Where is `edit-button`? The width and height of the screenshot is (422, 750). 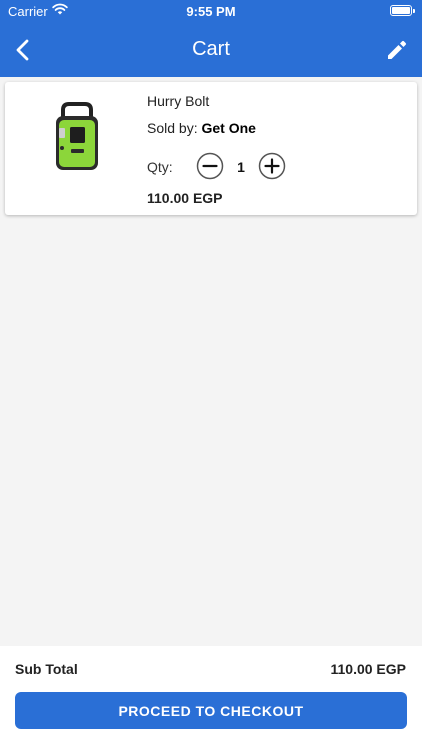 edit-button is located at coordinates (397, 50).